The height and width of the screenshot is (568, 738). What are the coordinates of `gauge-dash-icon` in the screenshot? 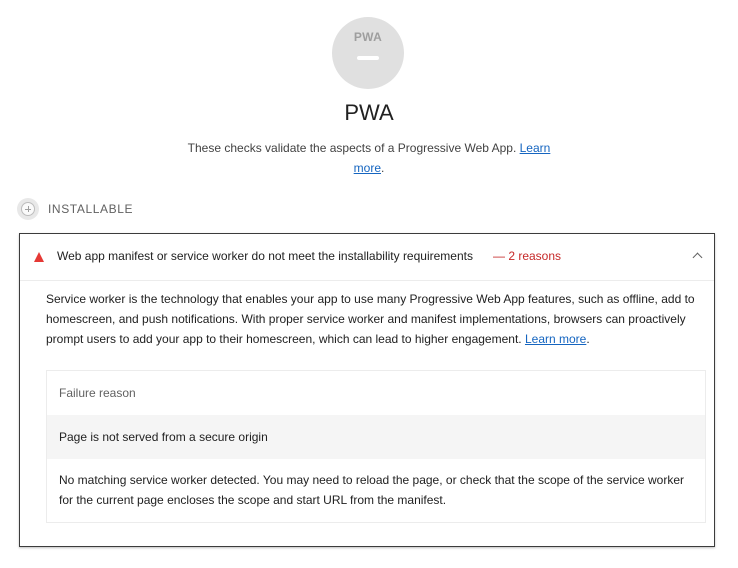 It's located at (368, 58).